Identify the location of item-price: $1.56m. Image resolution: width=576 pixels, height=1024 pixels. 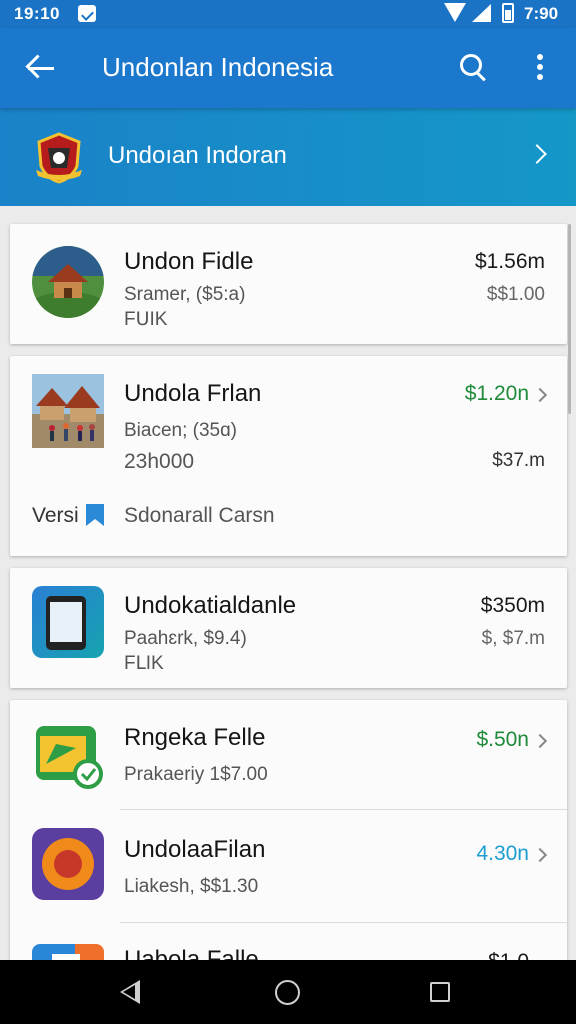
(509, 261).